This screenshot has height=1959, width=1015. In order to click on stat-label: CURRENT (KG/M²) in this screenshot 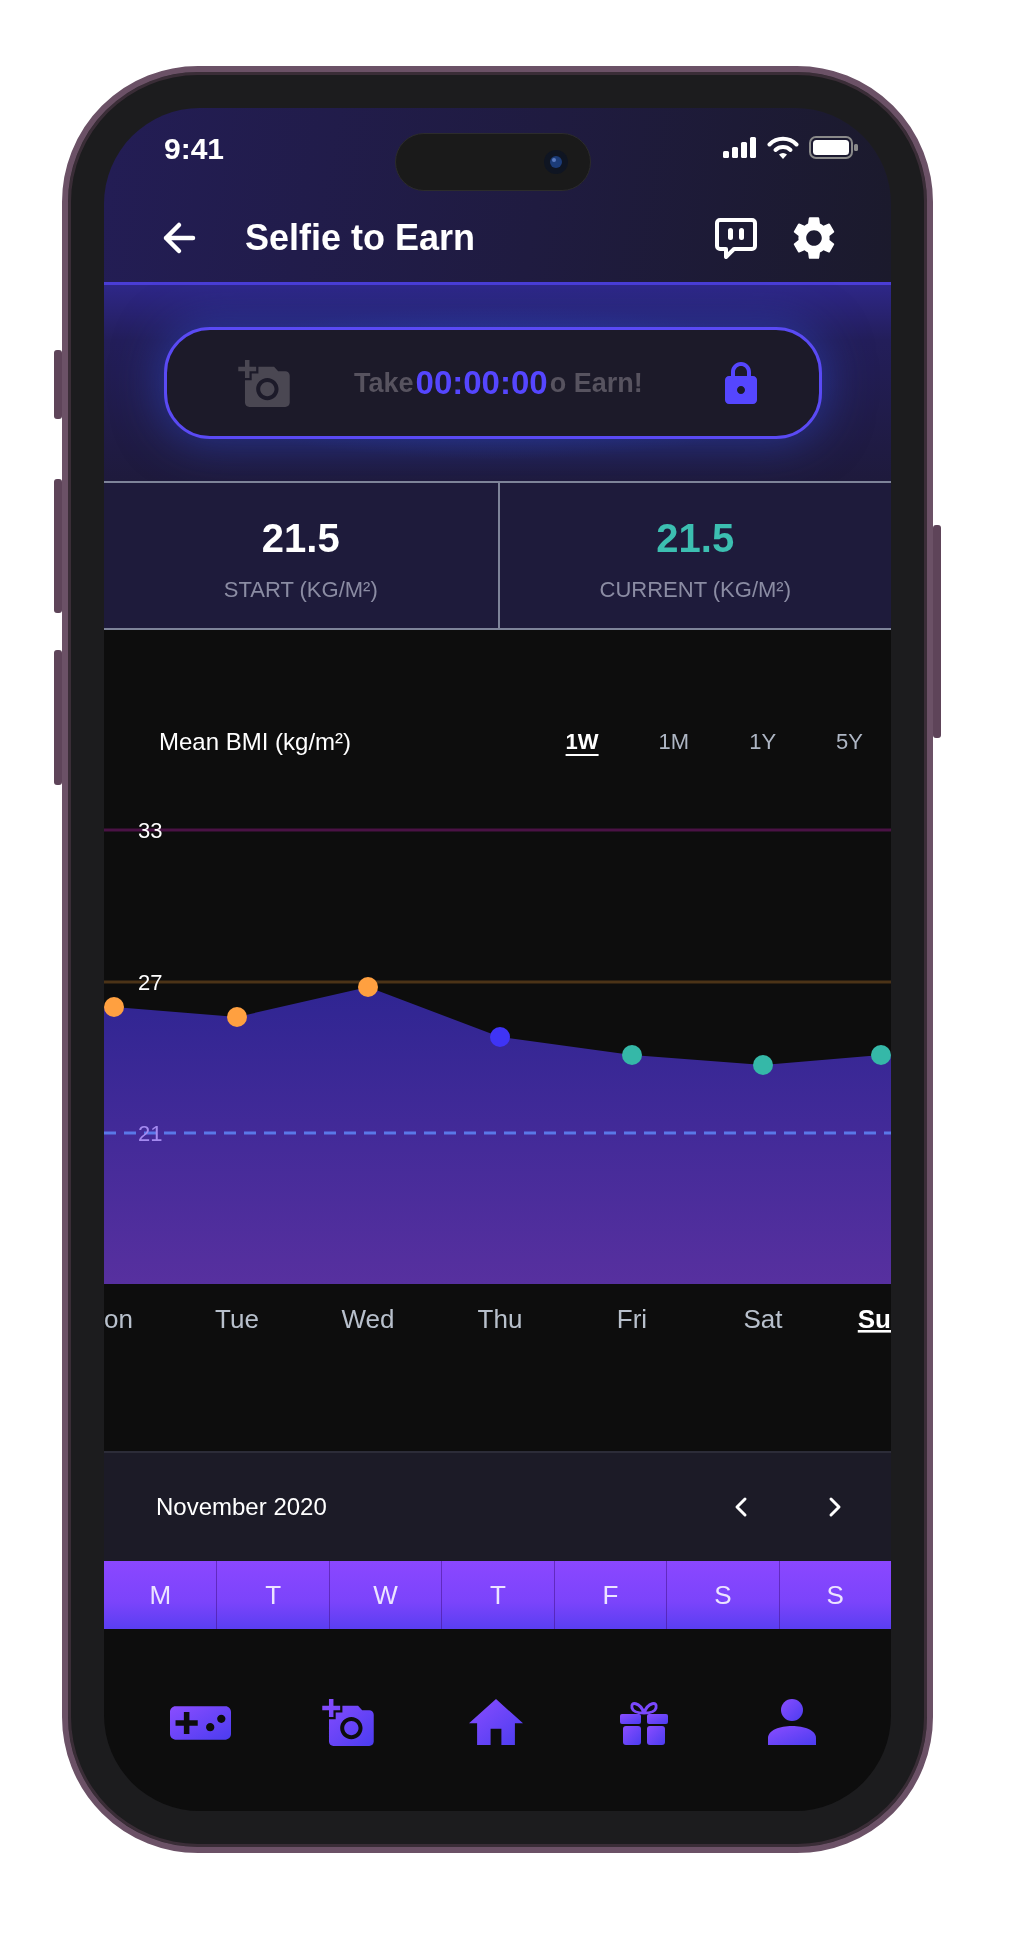, I will do `click(695, 590)`.